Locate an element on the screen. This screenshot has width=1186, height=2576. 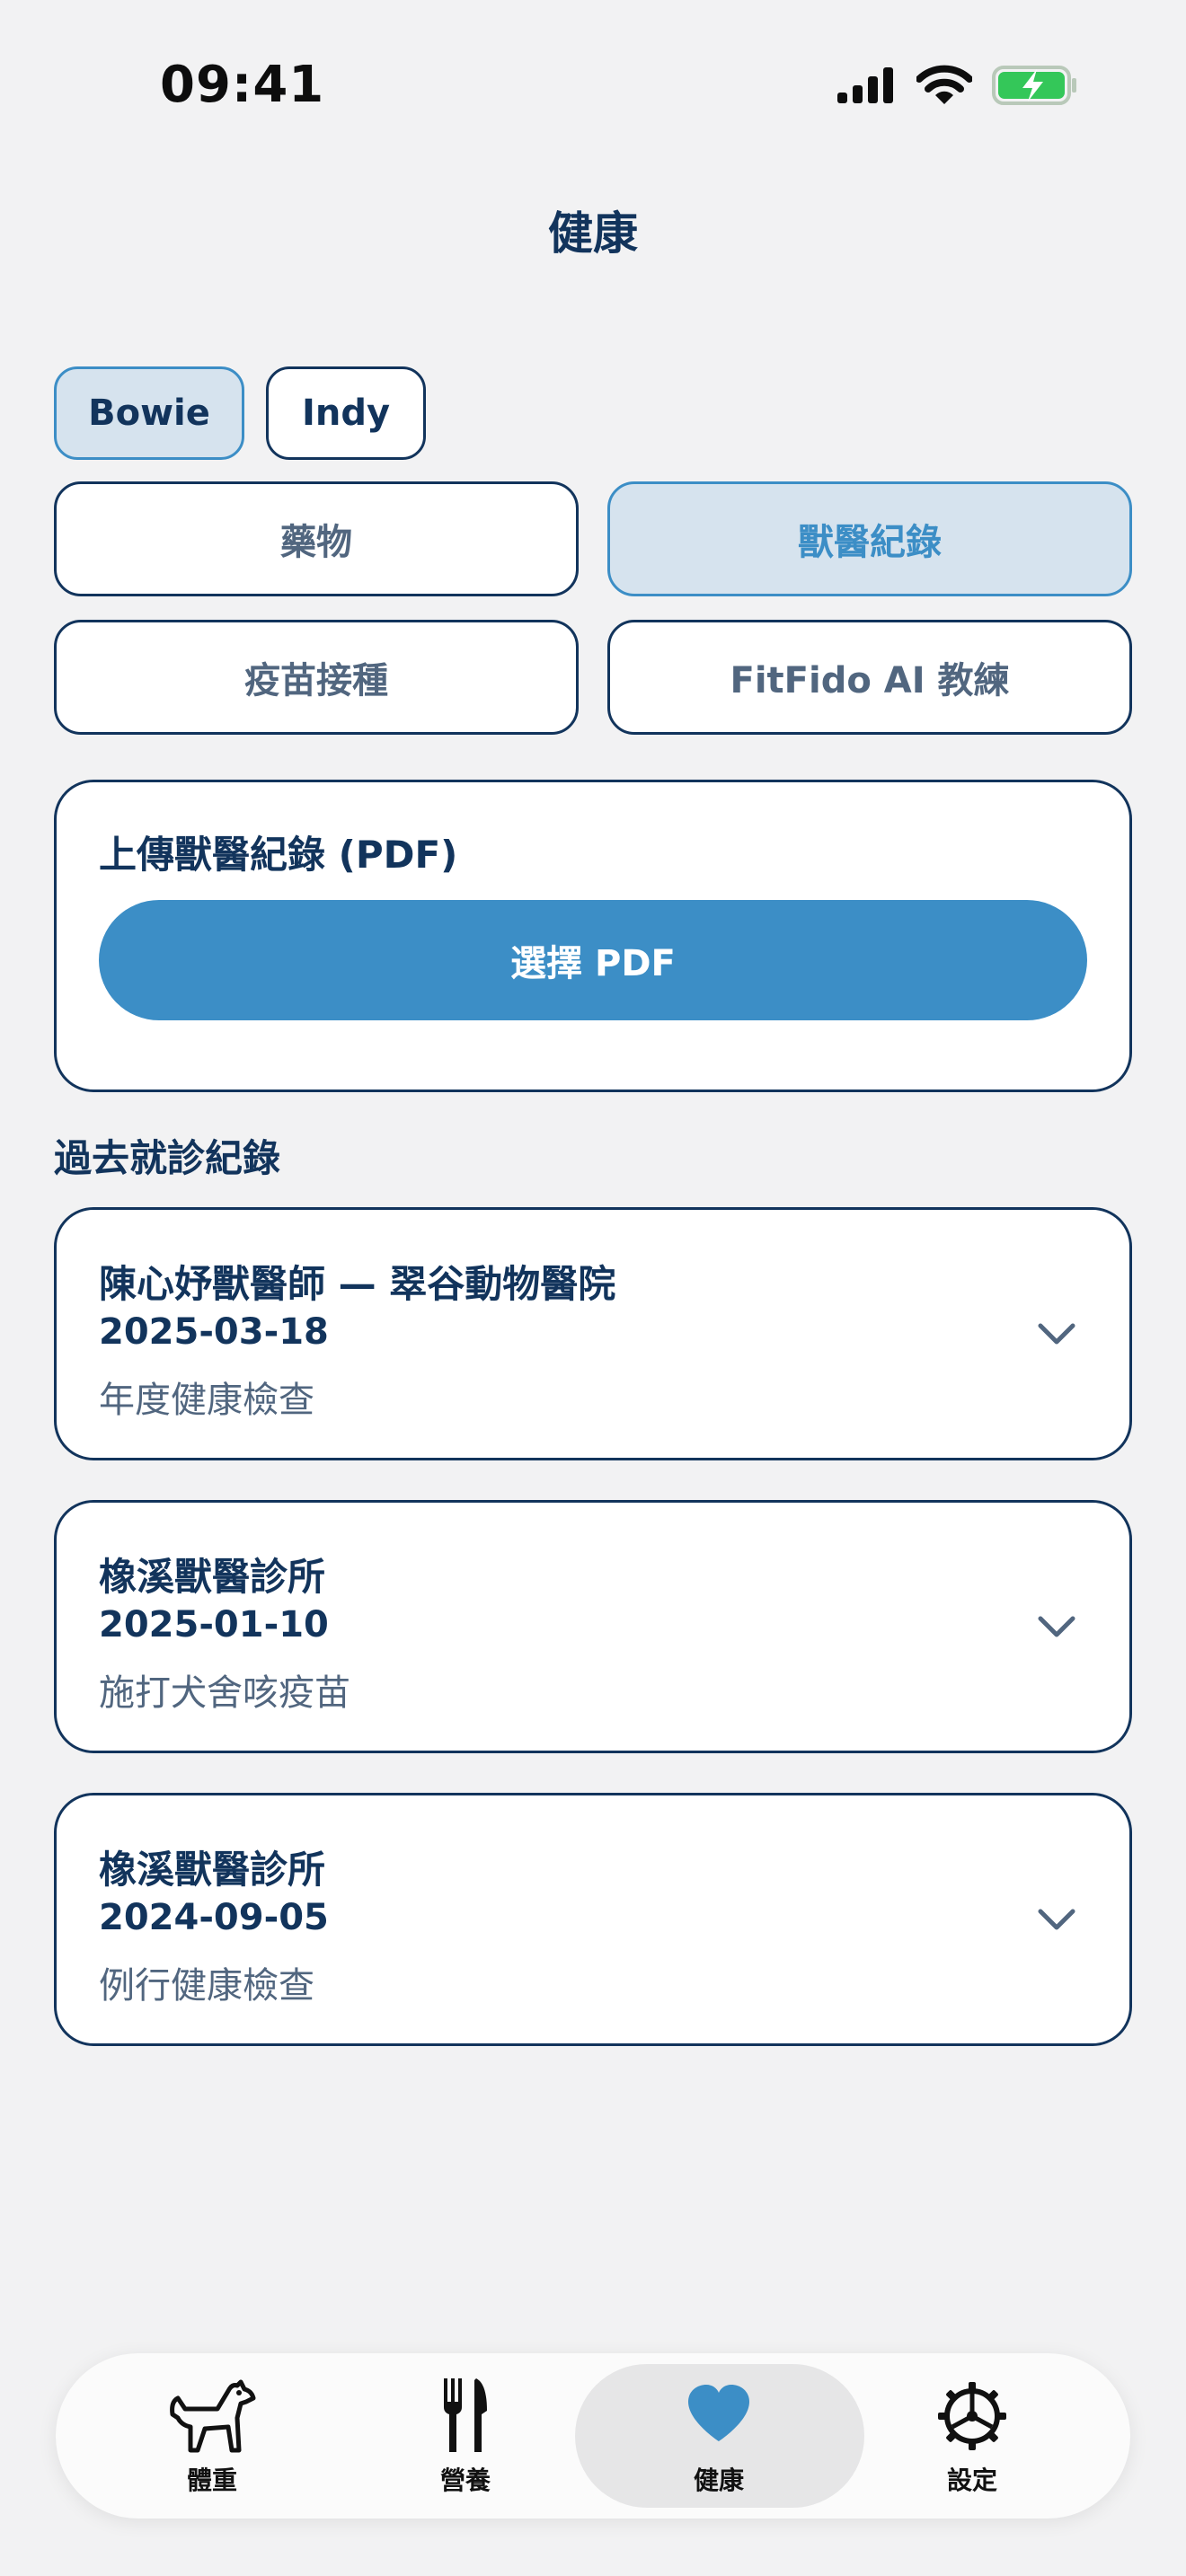
visit-description: 例行健康檢查 is located at coordinates (206, 1986).